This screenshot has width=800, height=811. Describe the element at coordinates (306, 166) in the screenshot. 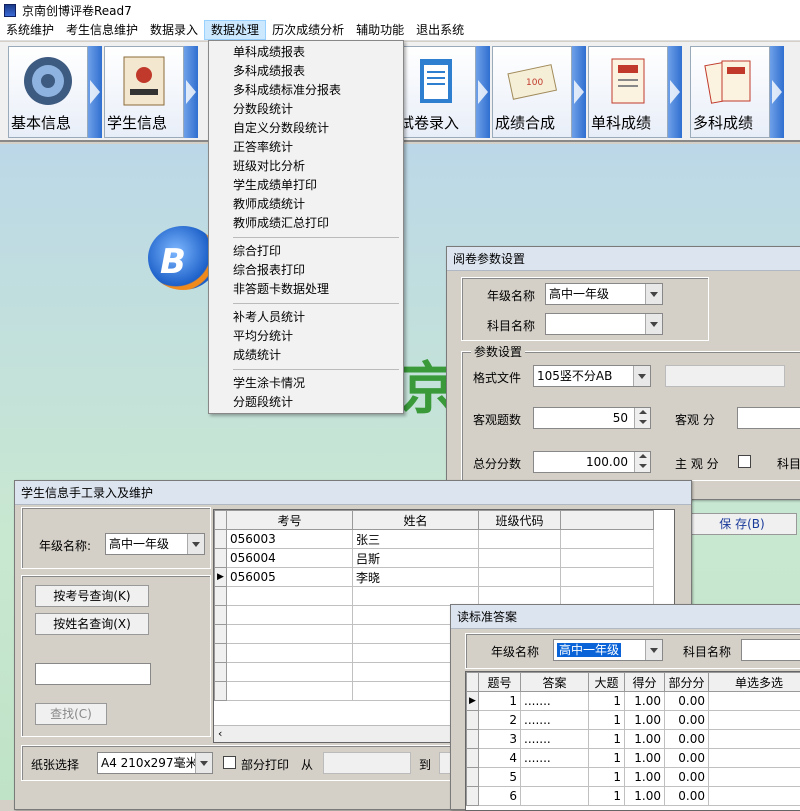

I see `menuitem-class-comparison: 班级对比分析` at that location.